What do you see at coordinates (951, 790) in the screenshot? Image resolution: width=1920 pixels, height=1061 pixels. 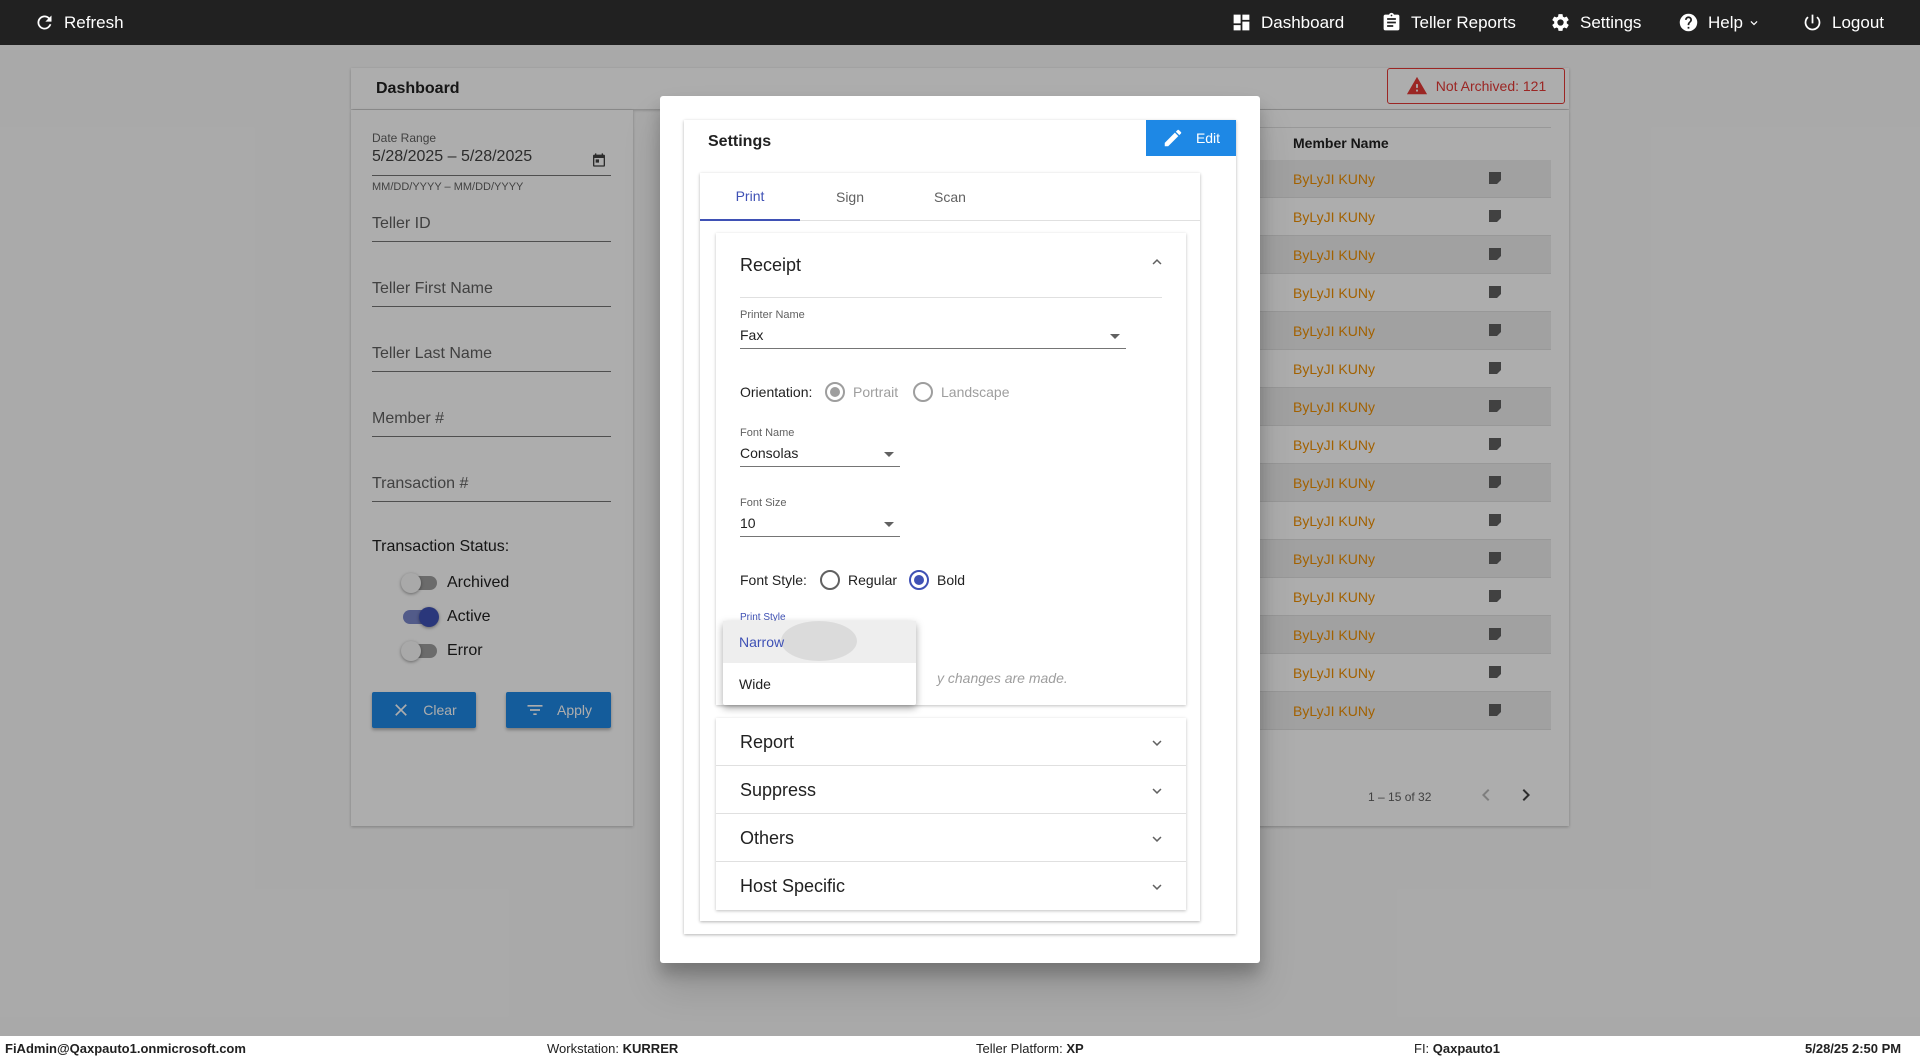 I see `section-suppress: Suppress` at bounding box center [951, 790].